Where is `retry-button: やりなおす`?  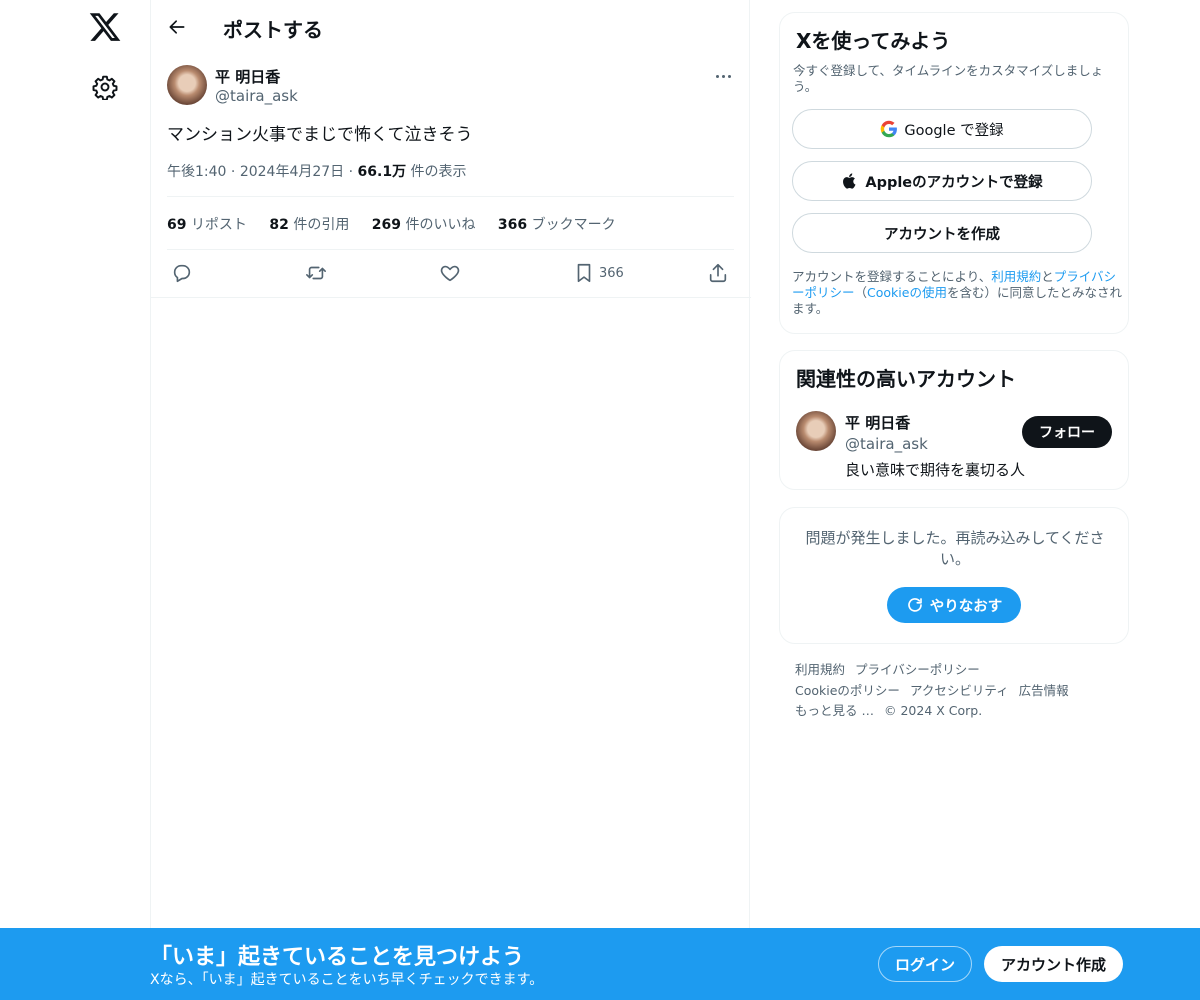 retry-button: やりなおす is located at coordinates (954, 605).